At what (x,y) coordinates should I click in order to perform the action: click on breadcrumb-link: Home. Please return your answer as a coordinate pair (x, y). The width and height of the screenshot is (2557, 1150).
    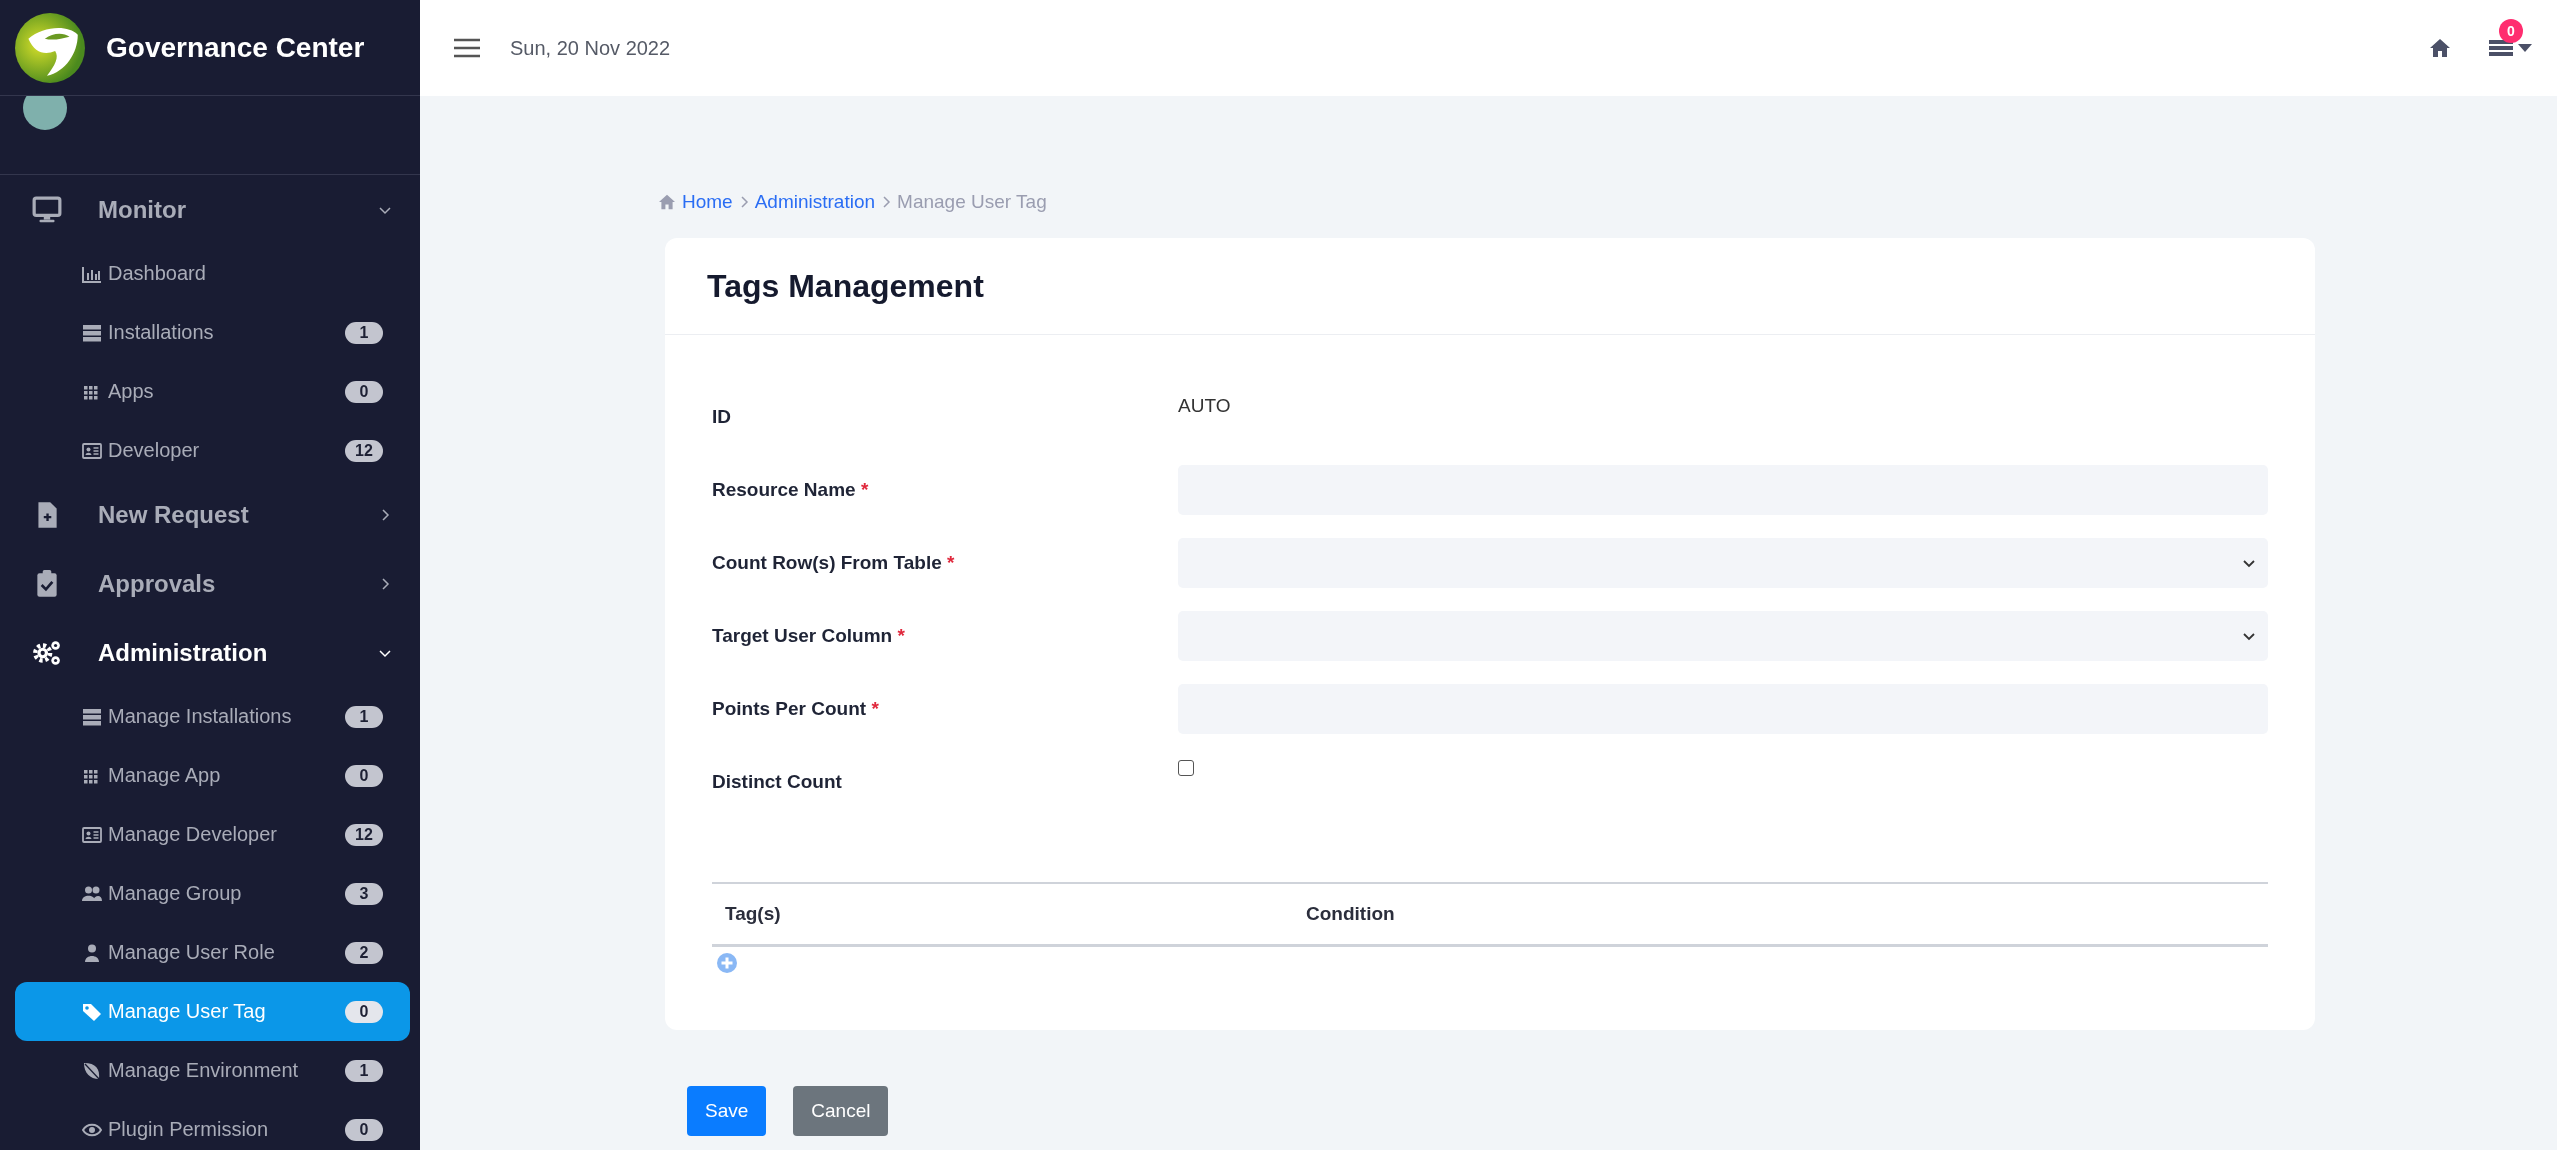
    Looking at the image, I should click on (707, 202).